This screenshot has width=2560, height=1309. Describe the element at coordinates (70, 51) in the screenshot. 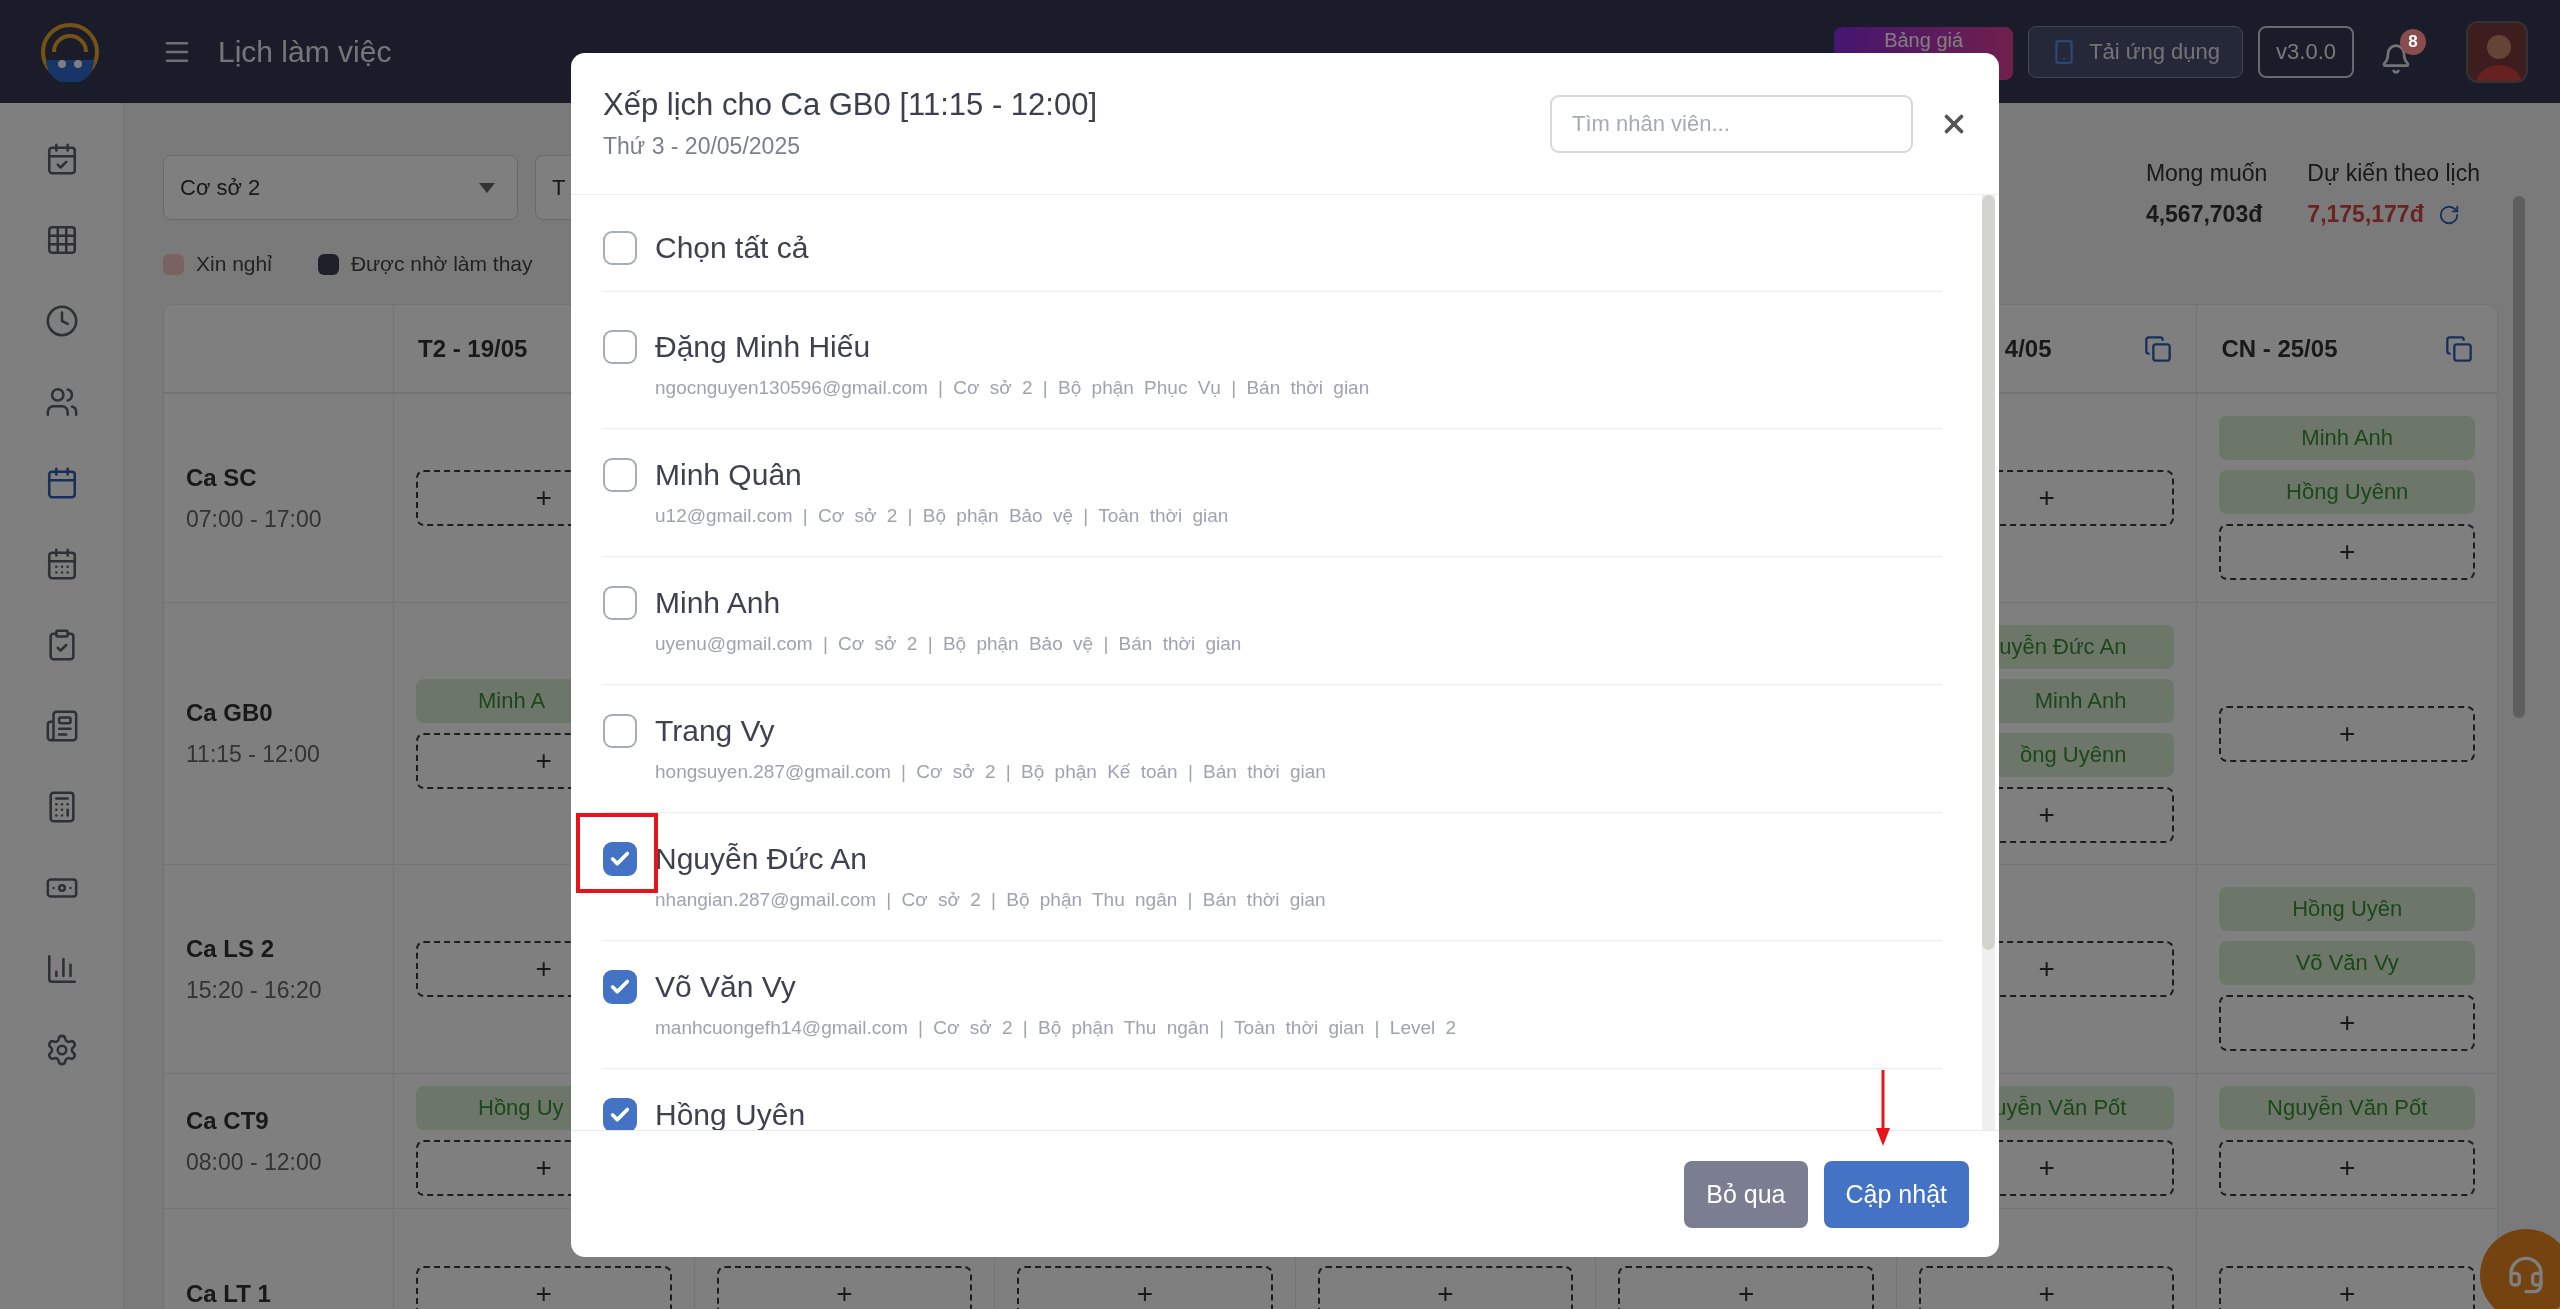

I see `logo-icon` at that location.